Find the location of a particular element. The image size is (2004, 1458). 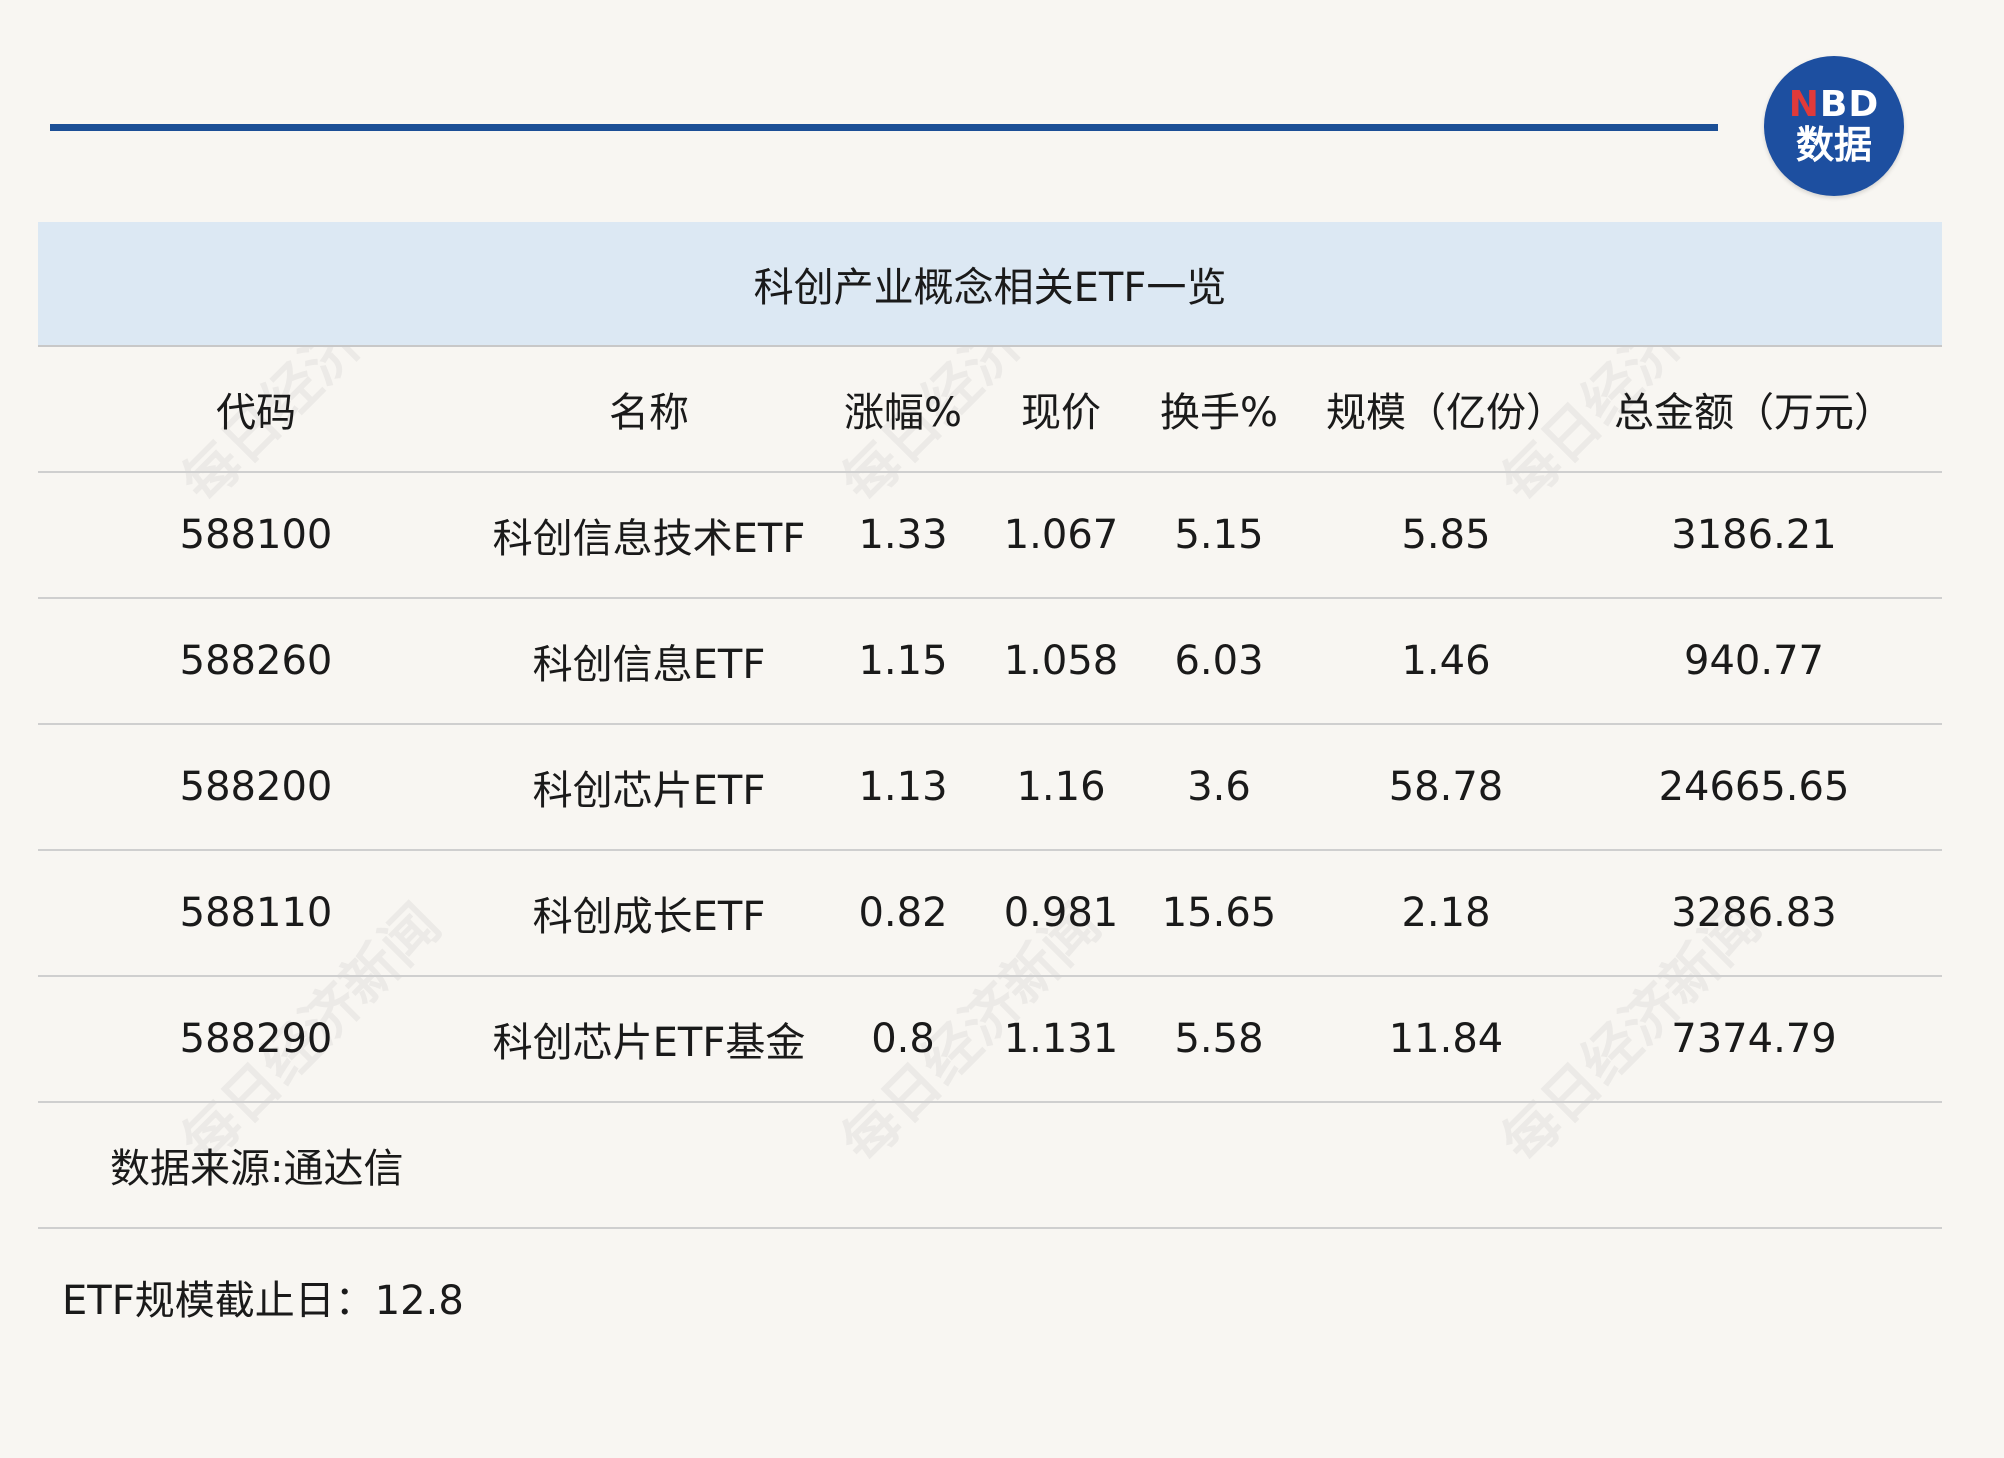

cell-name: 科创成长ETF is located at coordinates (649, 917).